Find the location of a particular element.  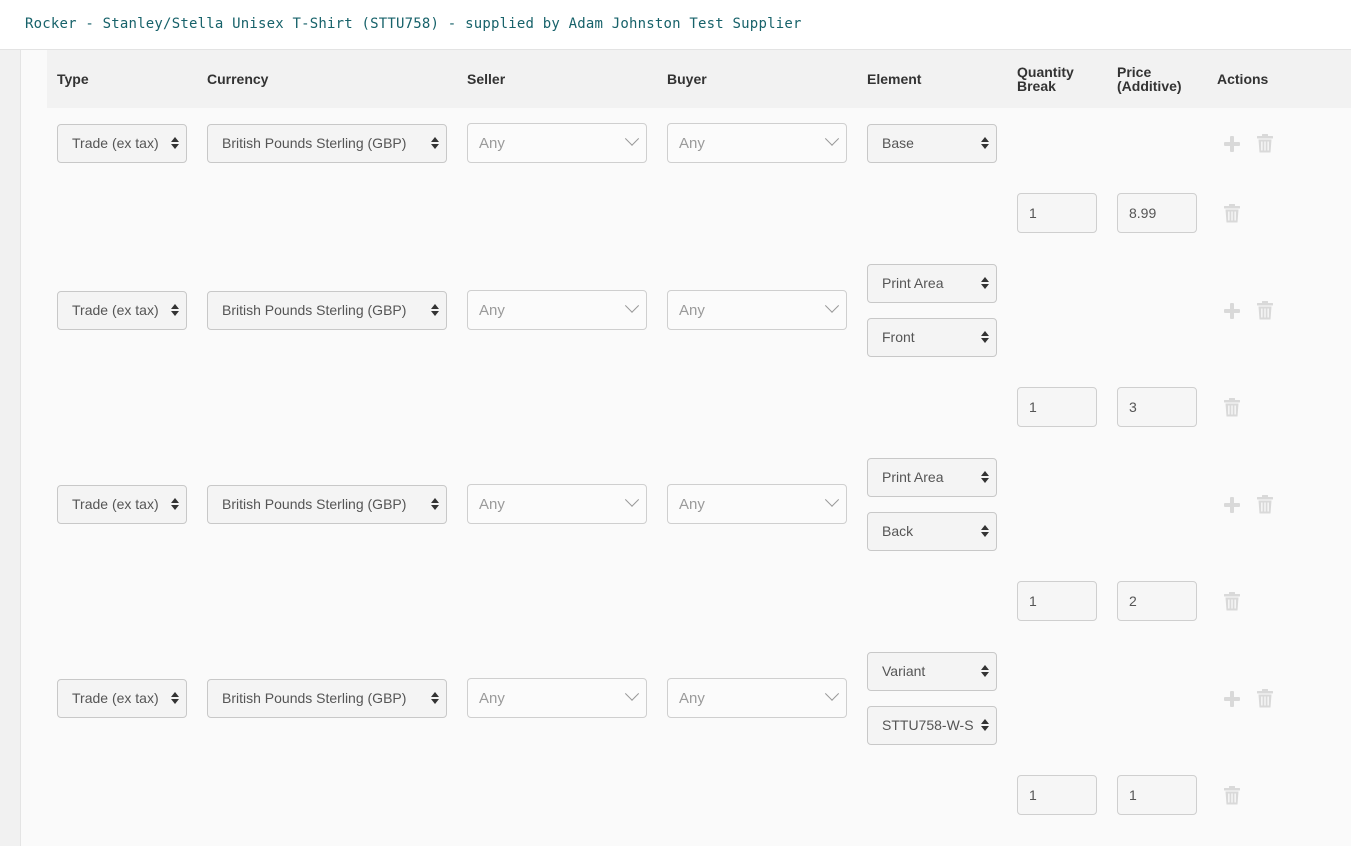

left-rail is located at coordinates (10, 448).